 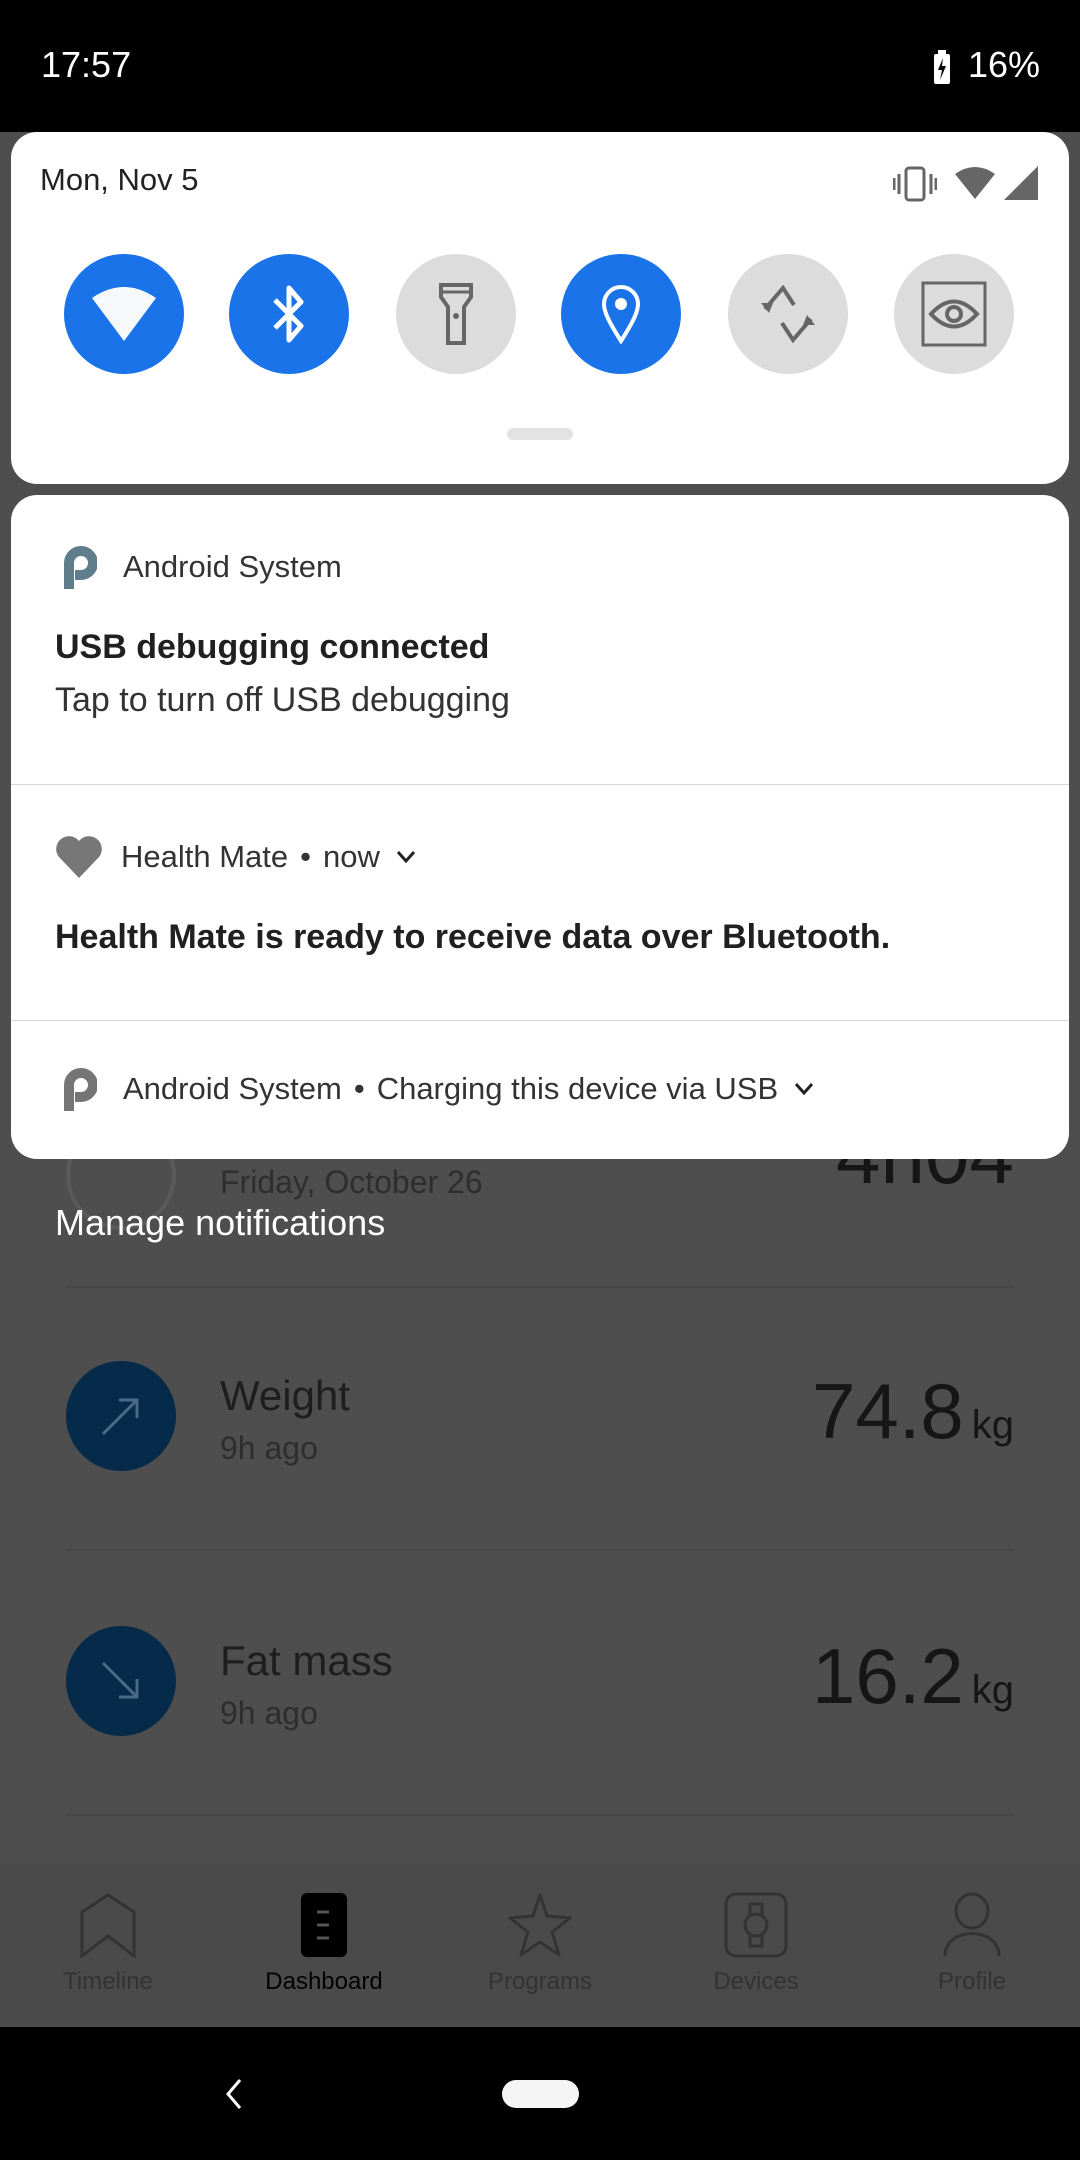 I want to click on metric-title: Fat mass, so click(x=306, y=1660).